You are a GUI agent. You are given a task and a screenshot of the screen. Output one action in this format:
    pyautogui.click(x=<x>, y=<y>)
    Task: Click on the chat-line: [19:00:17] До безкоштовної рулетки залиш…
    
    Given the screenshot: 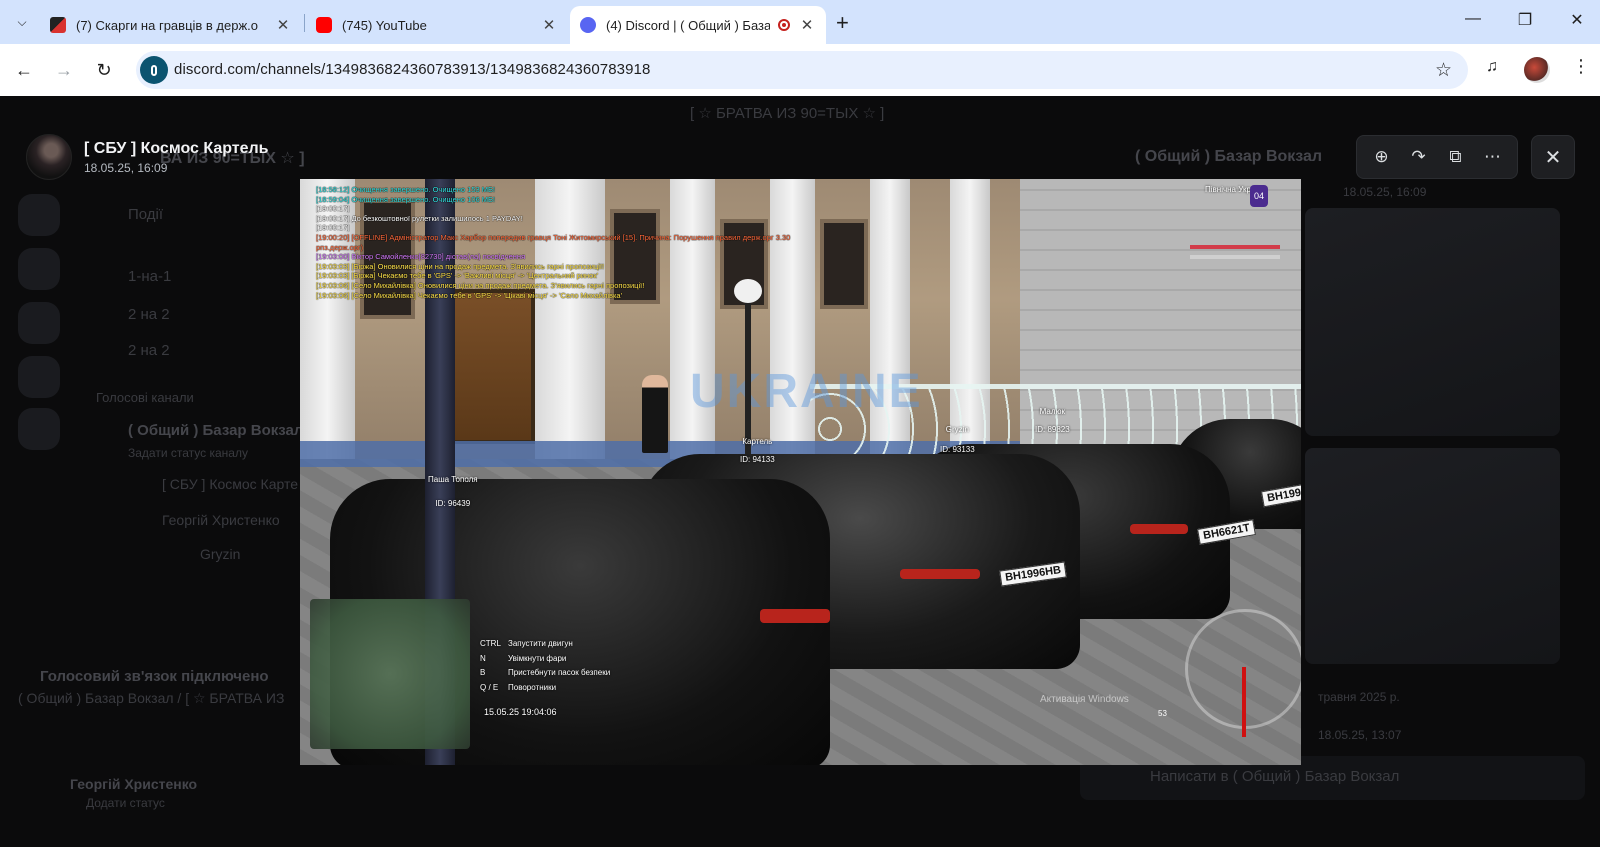 What is the action you would take?
    pyautogui.click(x=419, y=218)
    